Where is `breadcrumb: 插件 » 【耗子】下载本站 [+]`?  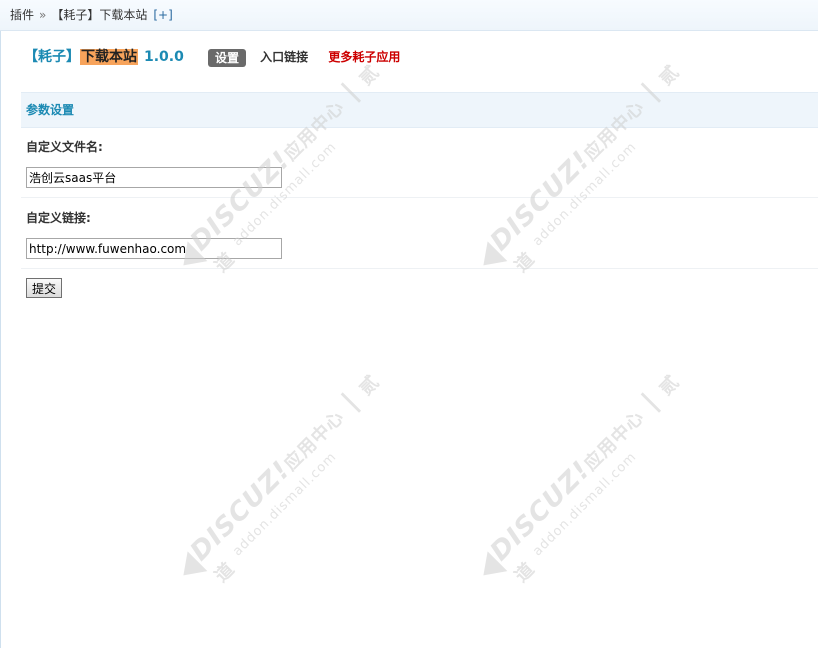
breadcrumb: 插件 » 【耗子】下载本站 [+] is located at coordinates (91, 15).